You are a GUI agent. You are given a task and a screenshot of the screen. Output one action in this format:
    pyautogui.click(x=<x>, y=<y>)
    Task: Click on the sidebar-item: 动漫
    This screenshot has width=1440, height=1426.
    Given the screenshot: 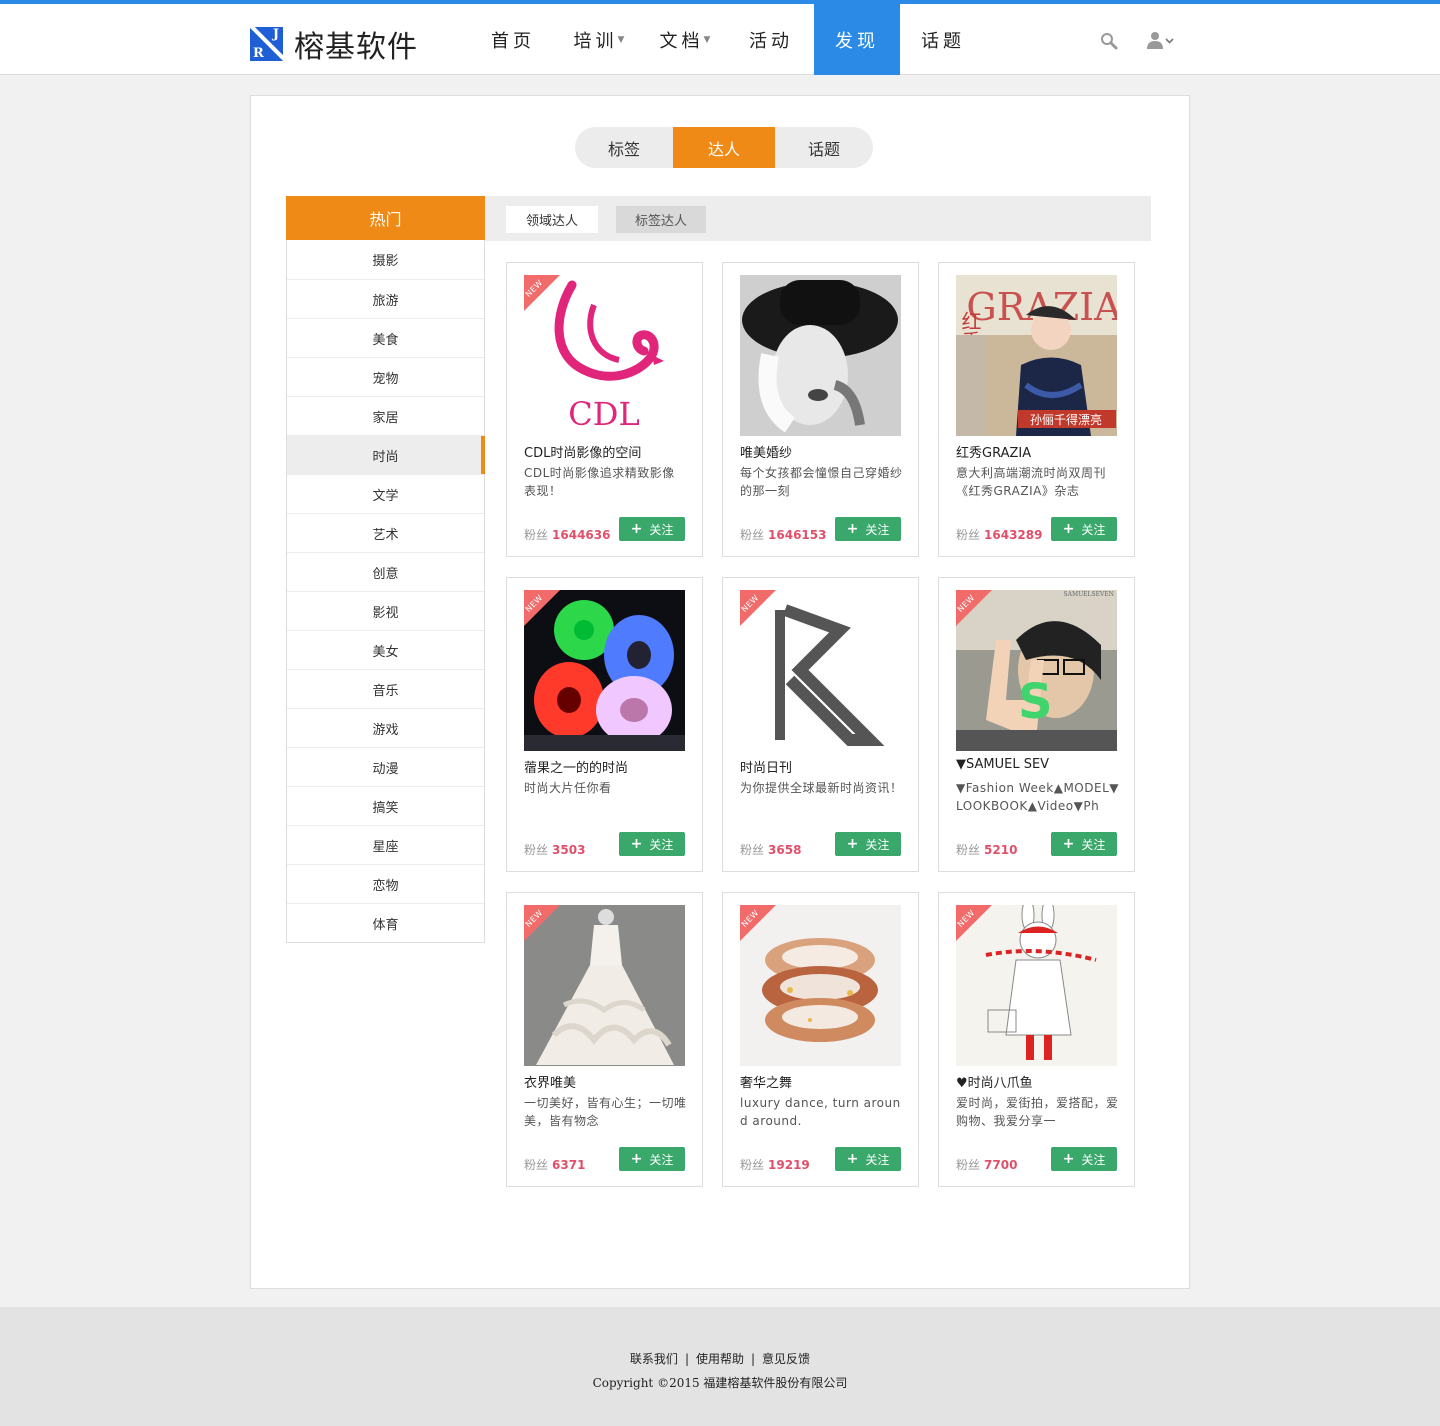 What is the action you would take?
    pyautogui.click(x=385, y=766)
    